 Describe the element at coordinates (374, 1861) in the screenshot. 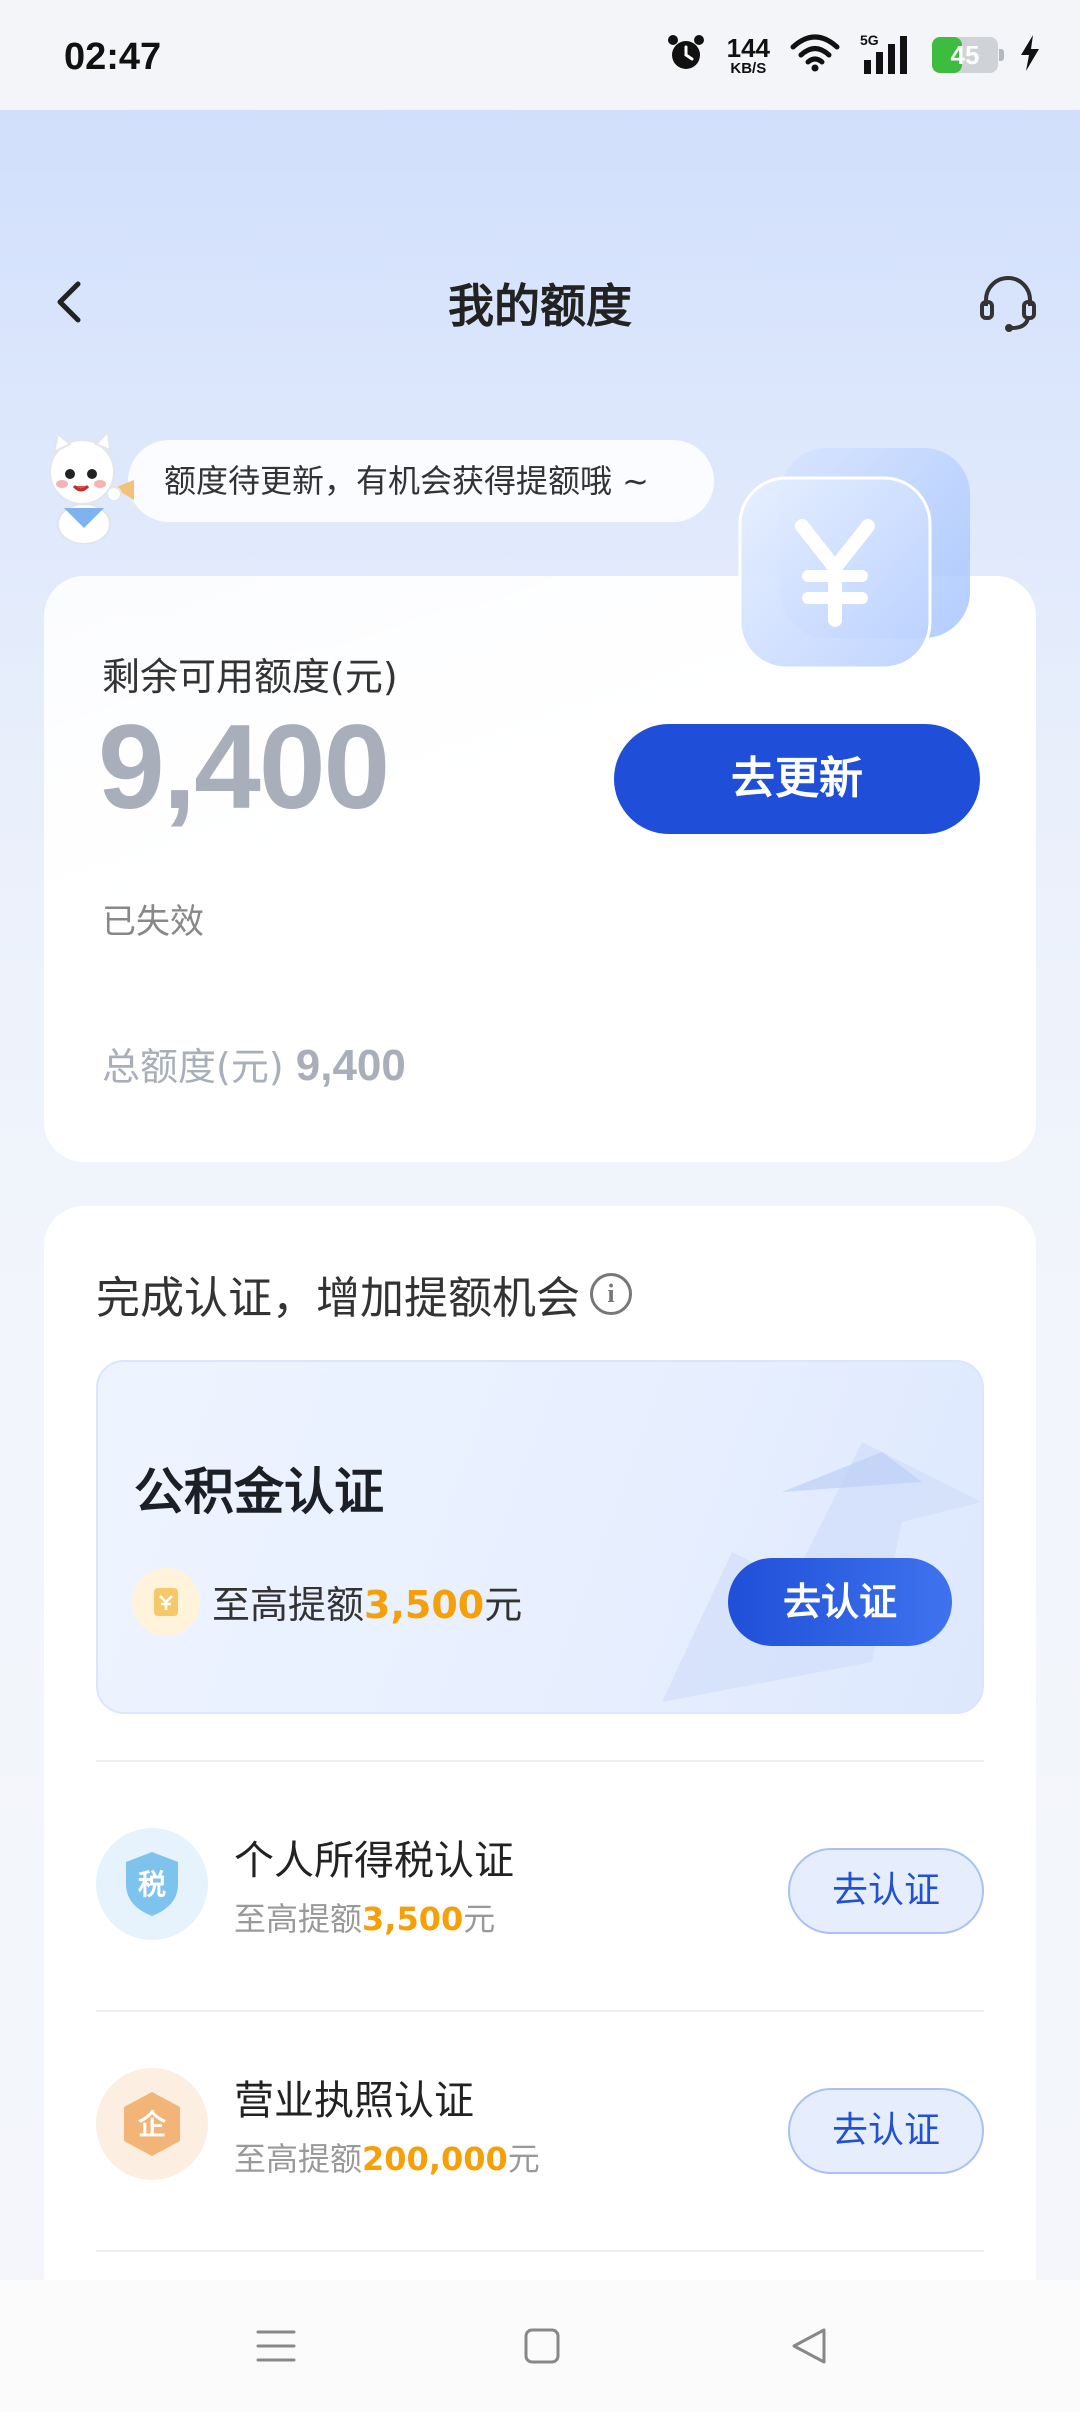

I see `tax-certification-name: 个人所得税认证` at that location.